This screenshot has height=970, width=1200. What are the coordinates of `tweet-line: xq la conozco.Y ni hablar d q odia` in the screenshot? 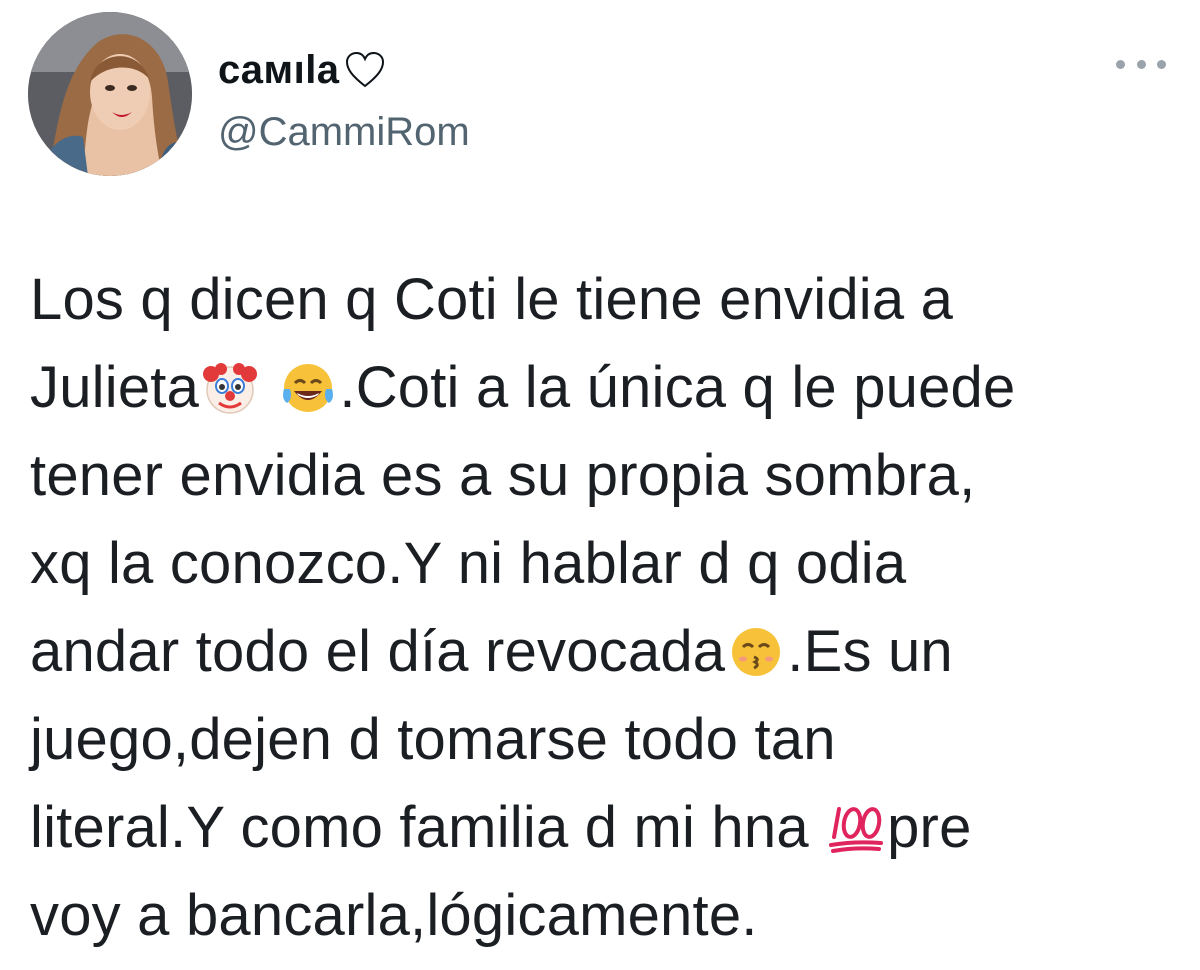 It's located at (605, 564).